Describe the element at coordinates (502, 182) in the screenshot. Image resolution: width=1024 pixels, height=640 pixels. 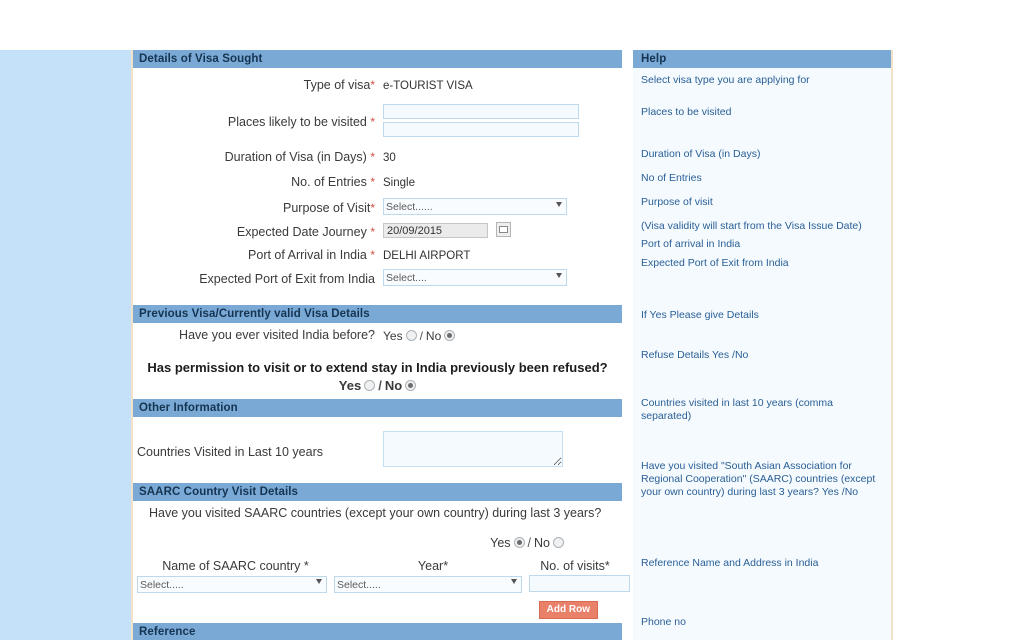
I see `field-entries: Single` at that location.